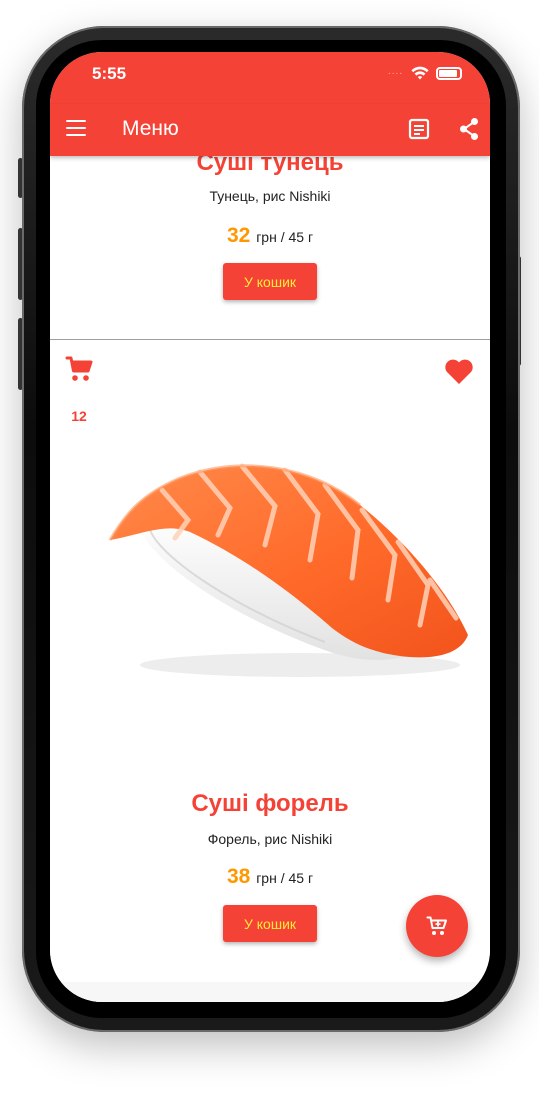 The width and height of the screenshot is (539, 1102). Describe the element at coordinates (288, 570) in the screenshot. I see `salmon-nigiri-image` at that location.